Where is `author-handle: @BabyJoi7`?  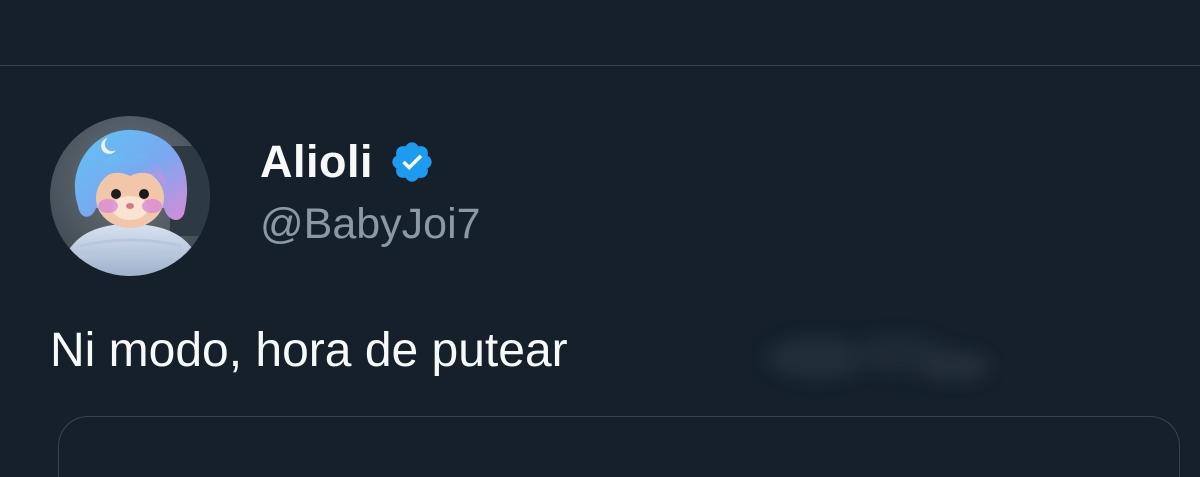 author-handle: @BabyJoi7 is located at coordinates (370, 224).